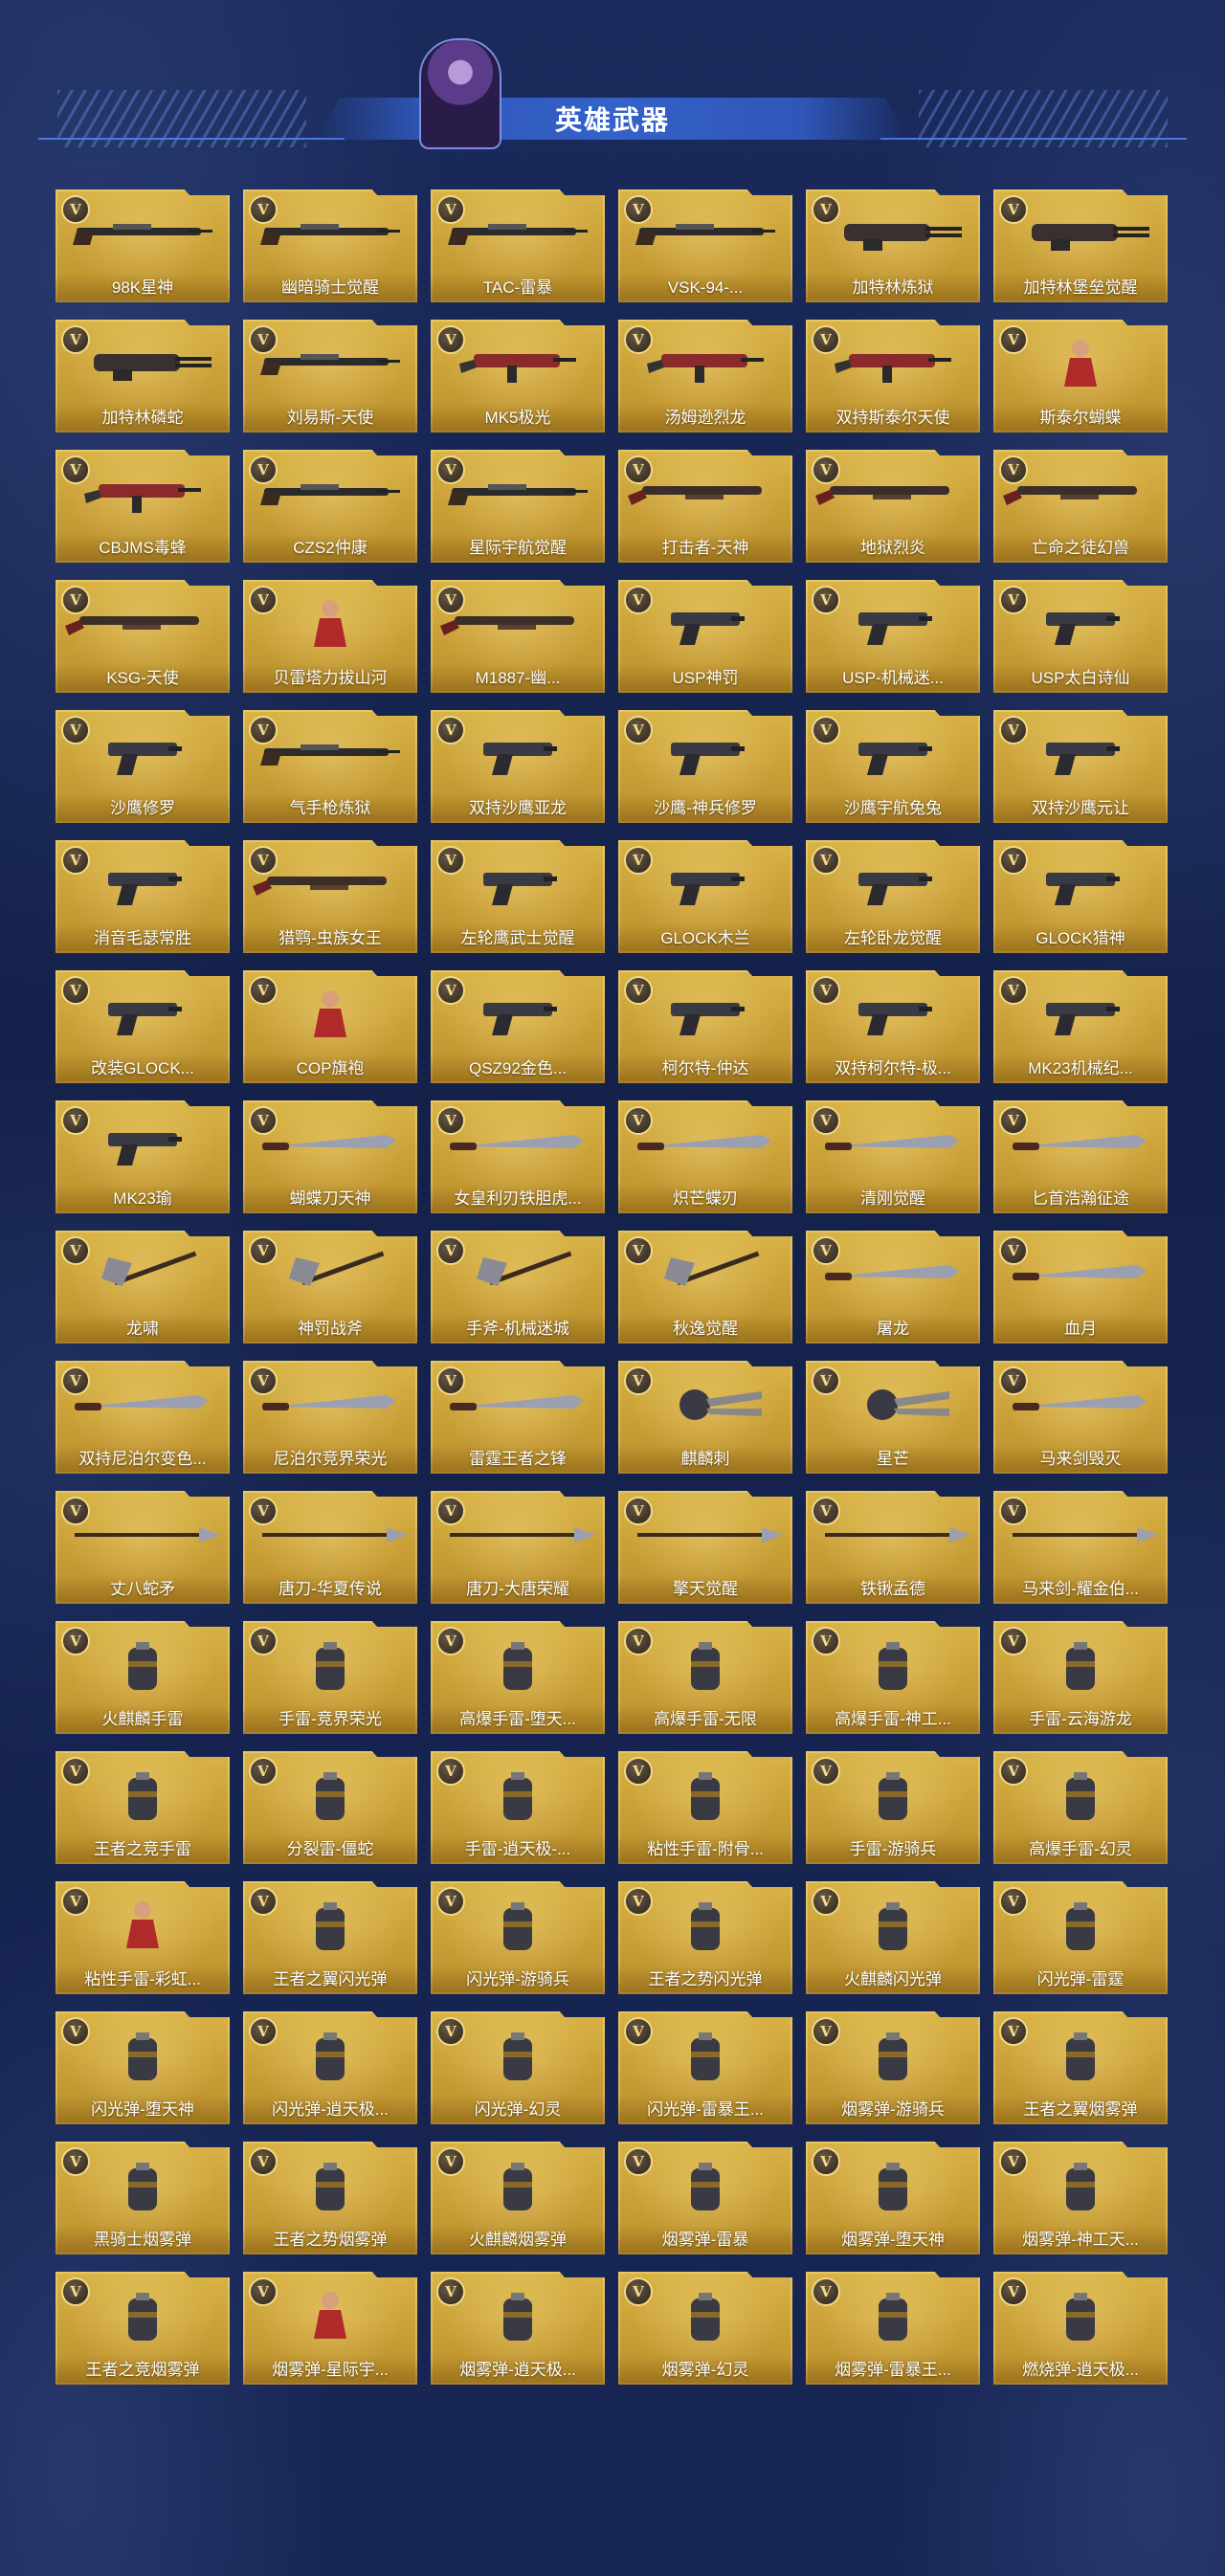  What do you see at coordinates (518, 2198) in the screenshot?
I see `weapon-card: V 火麒麟烟雾弹` at bounding box center [518, 2198].